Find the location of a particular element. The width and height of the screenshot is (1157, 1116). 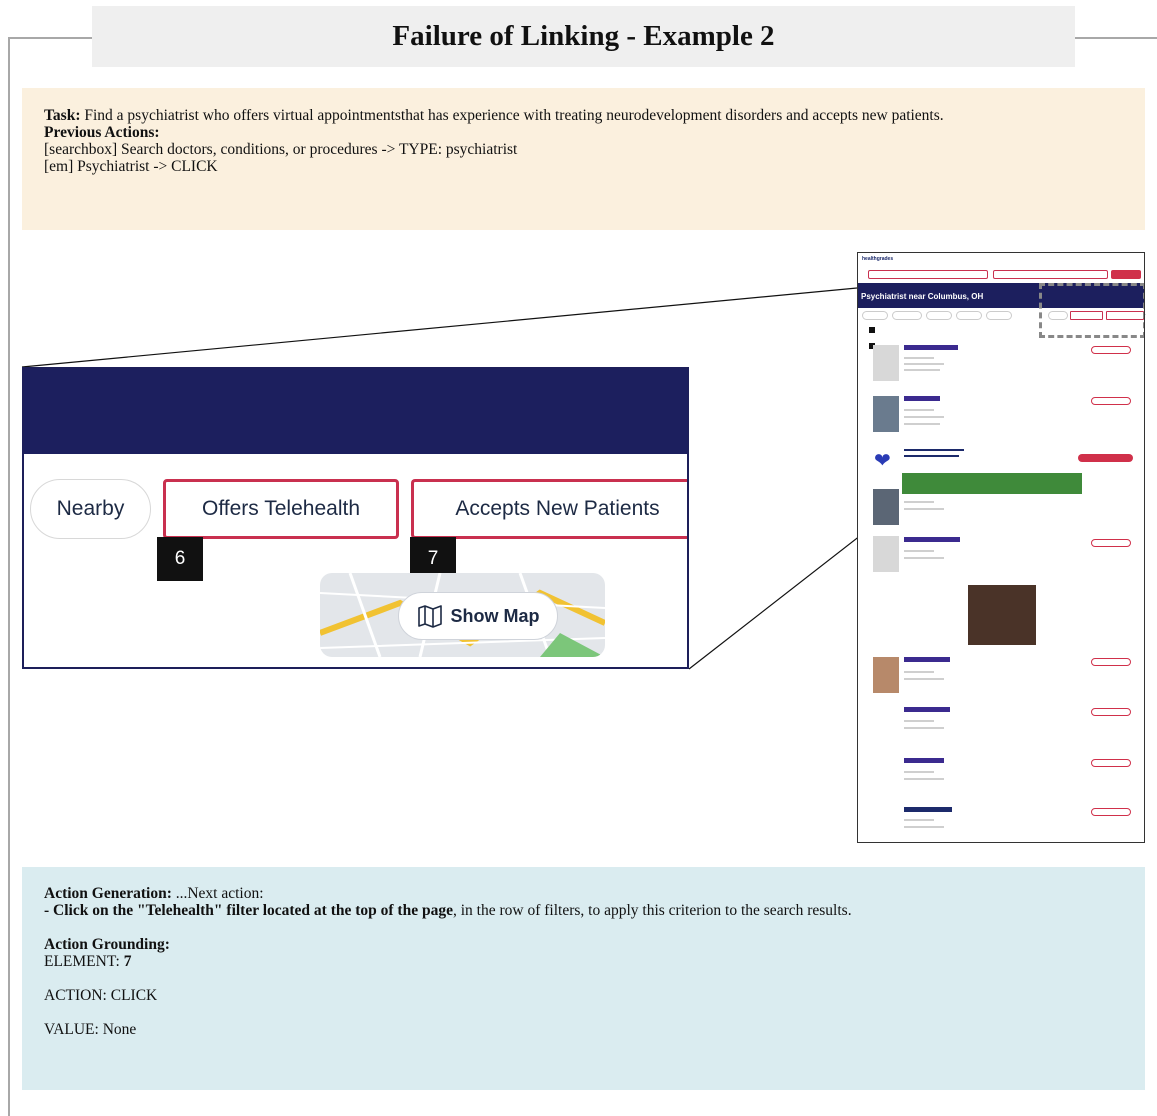

task-label: Task: is located at coordinates (62, 115).